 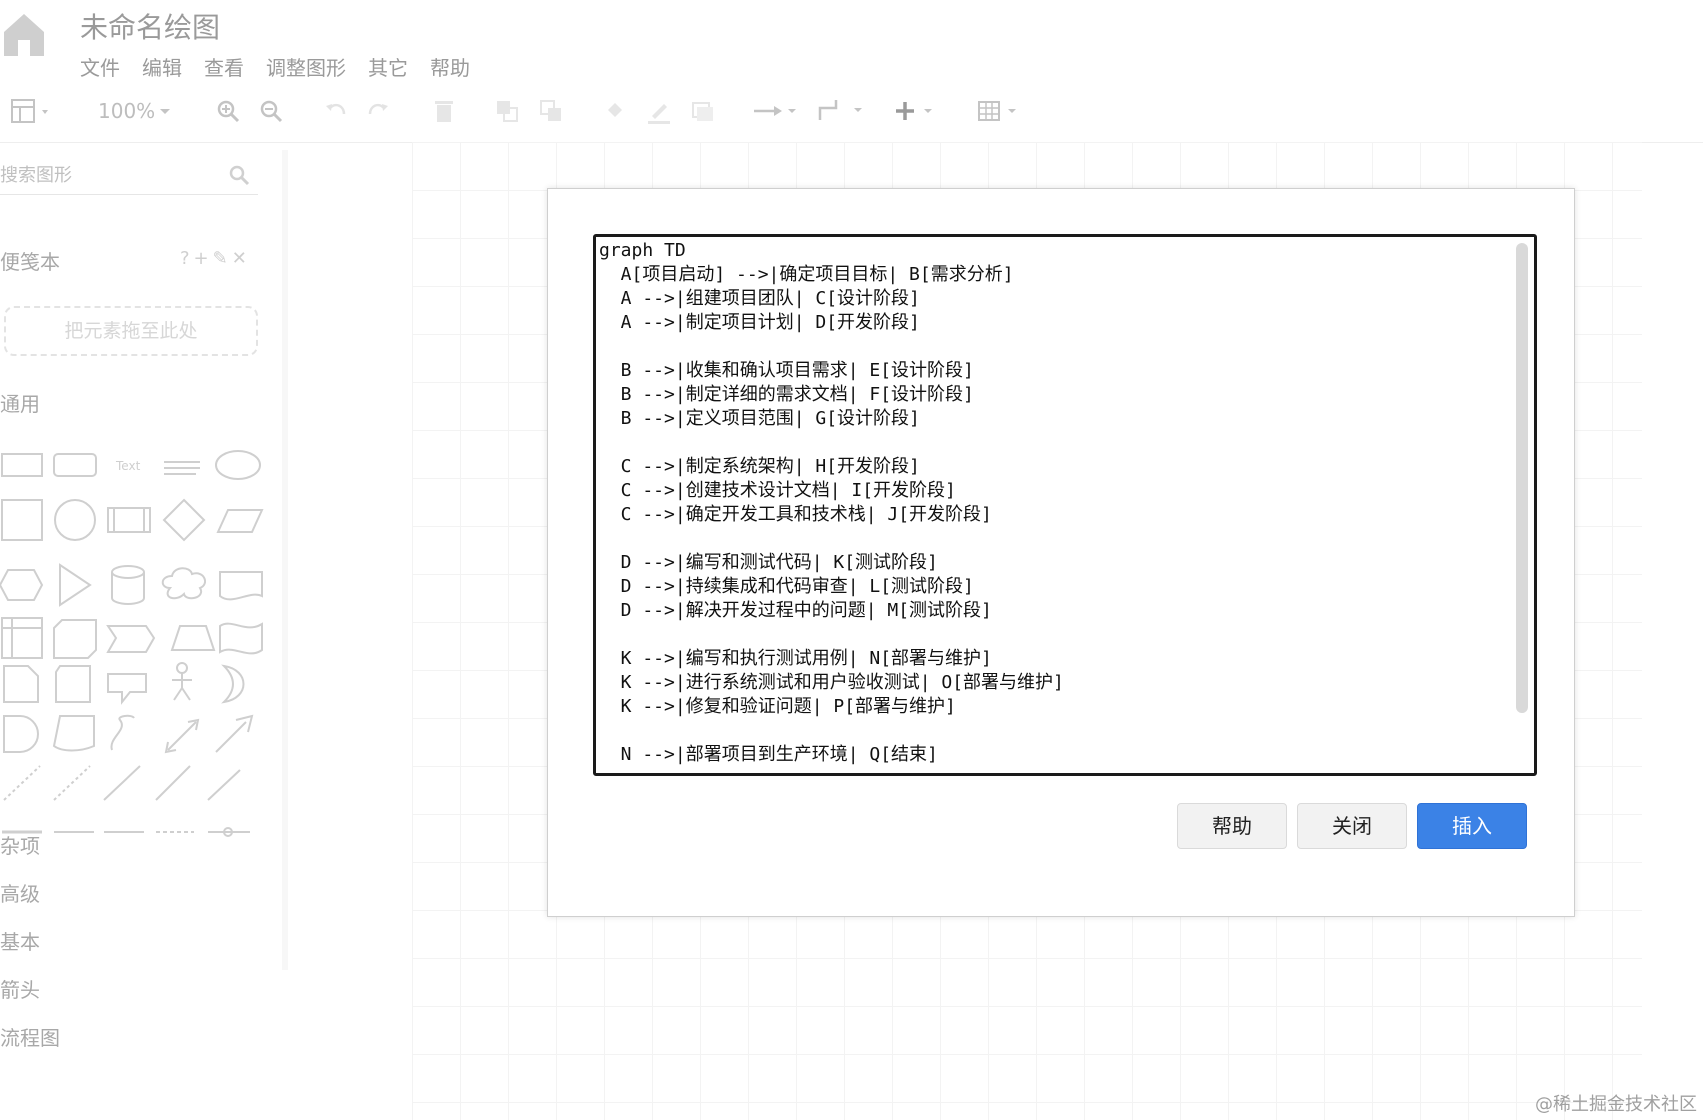 I want to click on shape-data-storage, so click(x=73, y=733).